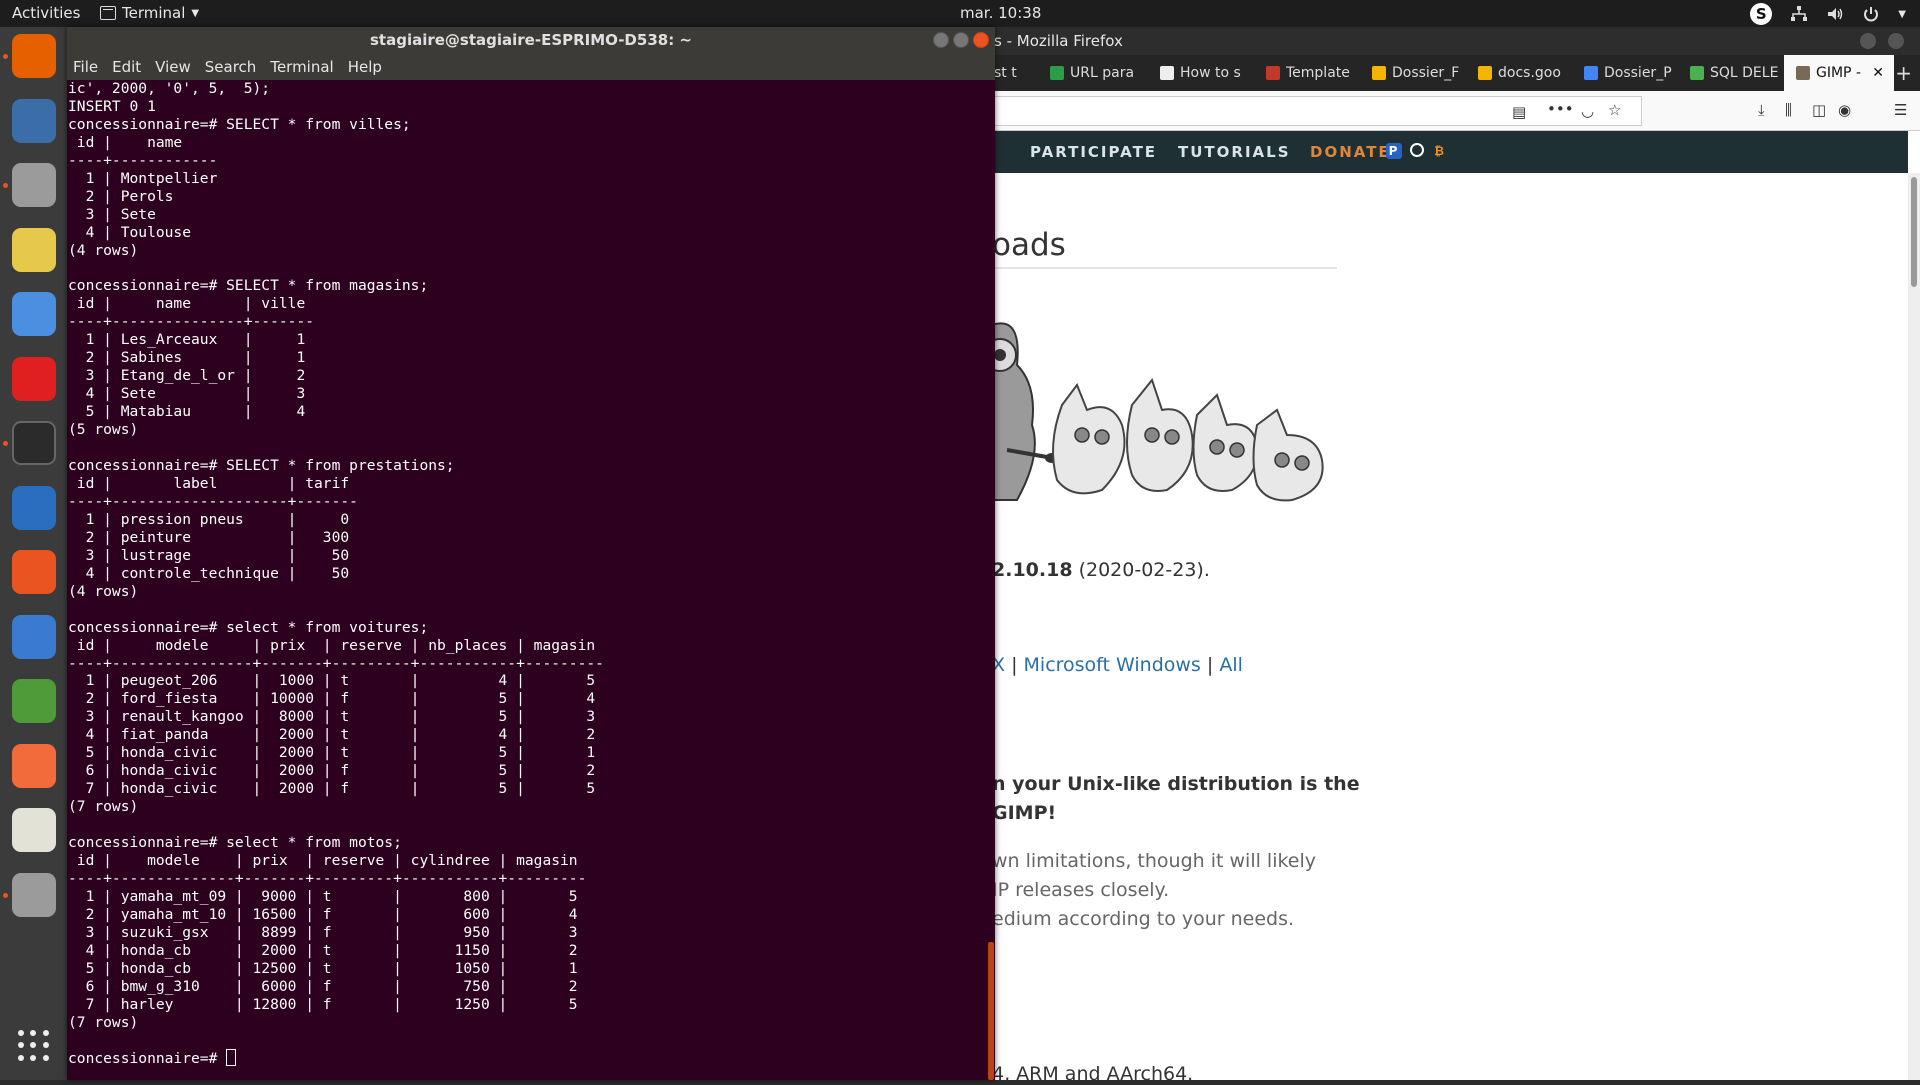 This screenshot has height=1085, width=1920. I want to click on page-actions-icon: •••, so click(1560, 109).